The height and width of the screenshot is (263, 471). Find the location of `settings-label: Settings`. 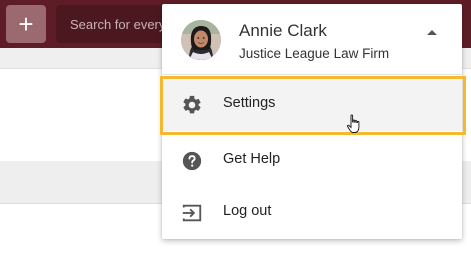

settings-label: Settings is located at coordinates (249, 103).